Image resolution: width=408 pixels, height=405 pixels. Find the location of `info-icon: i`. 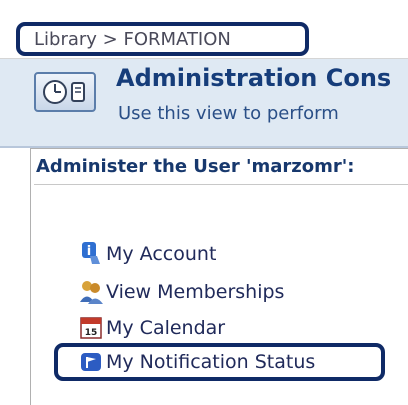

info-icon: i is located at coordinates (92, 254).